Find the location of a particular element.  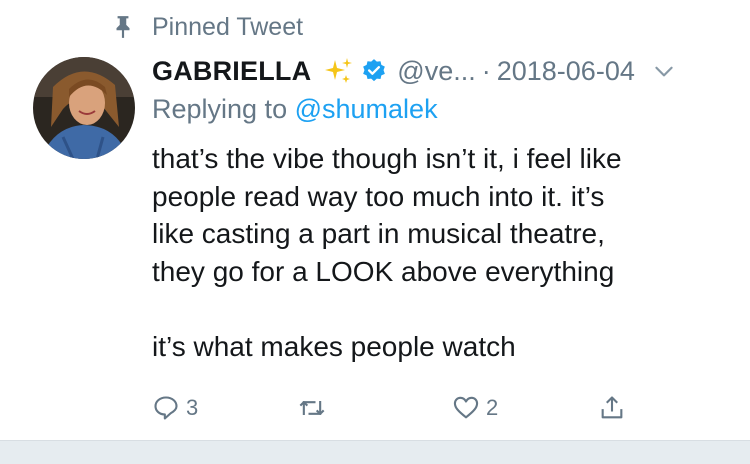

tweet-text-line: like casting a part in musical theatre, is located at coordinates (378, 234).